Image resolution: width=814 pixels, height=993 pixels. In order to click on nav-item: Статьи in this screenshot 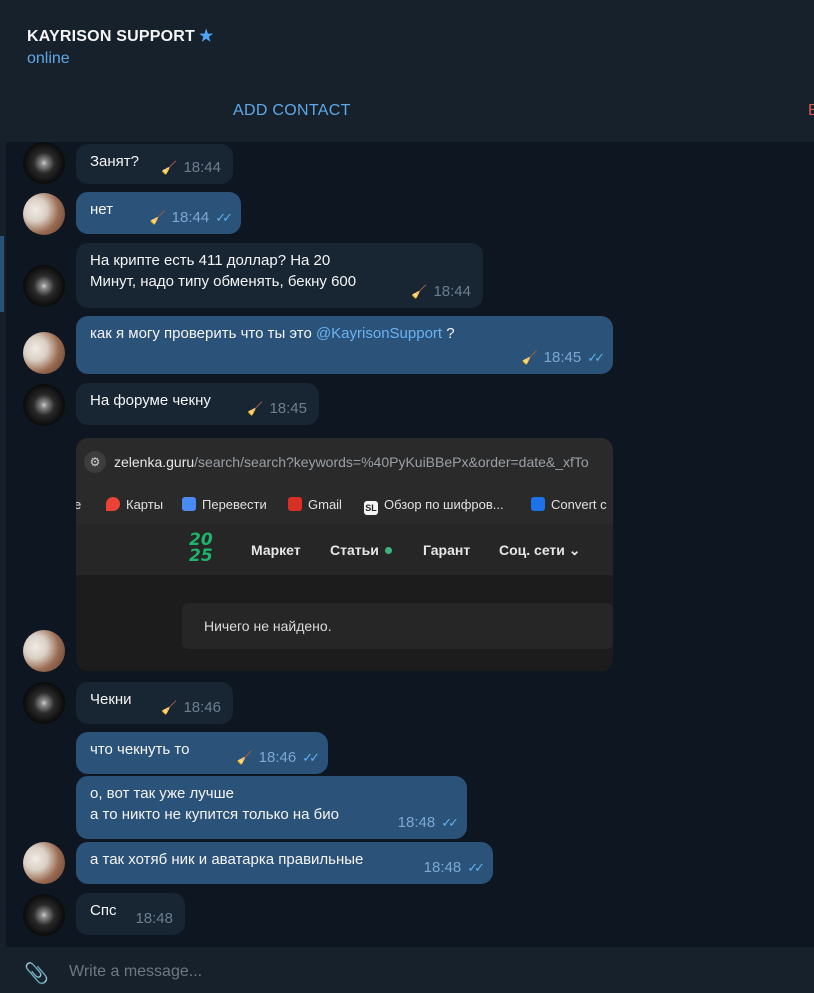, I will do `click(361, 550)`.